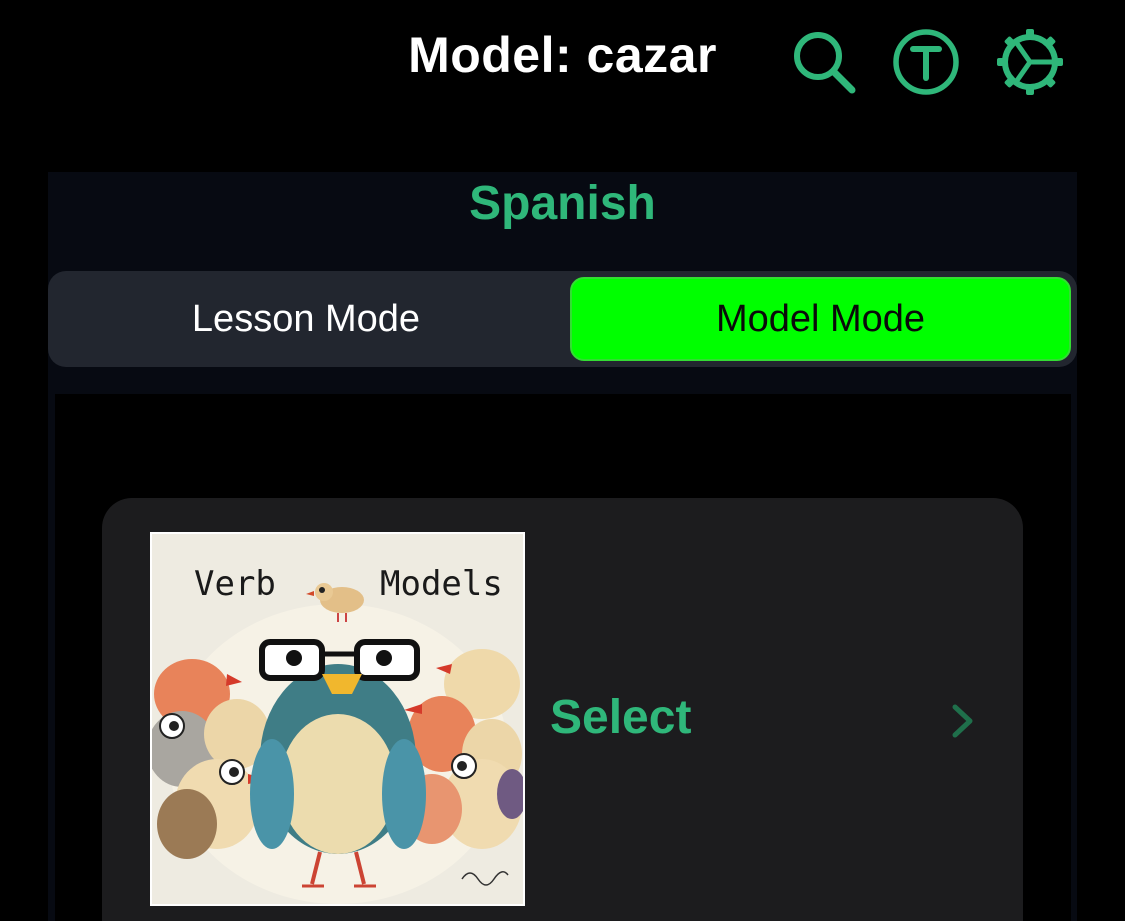  I want to click on mode-segmented-control: Lesson Mode Model Mode, so click(562, 319).